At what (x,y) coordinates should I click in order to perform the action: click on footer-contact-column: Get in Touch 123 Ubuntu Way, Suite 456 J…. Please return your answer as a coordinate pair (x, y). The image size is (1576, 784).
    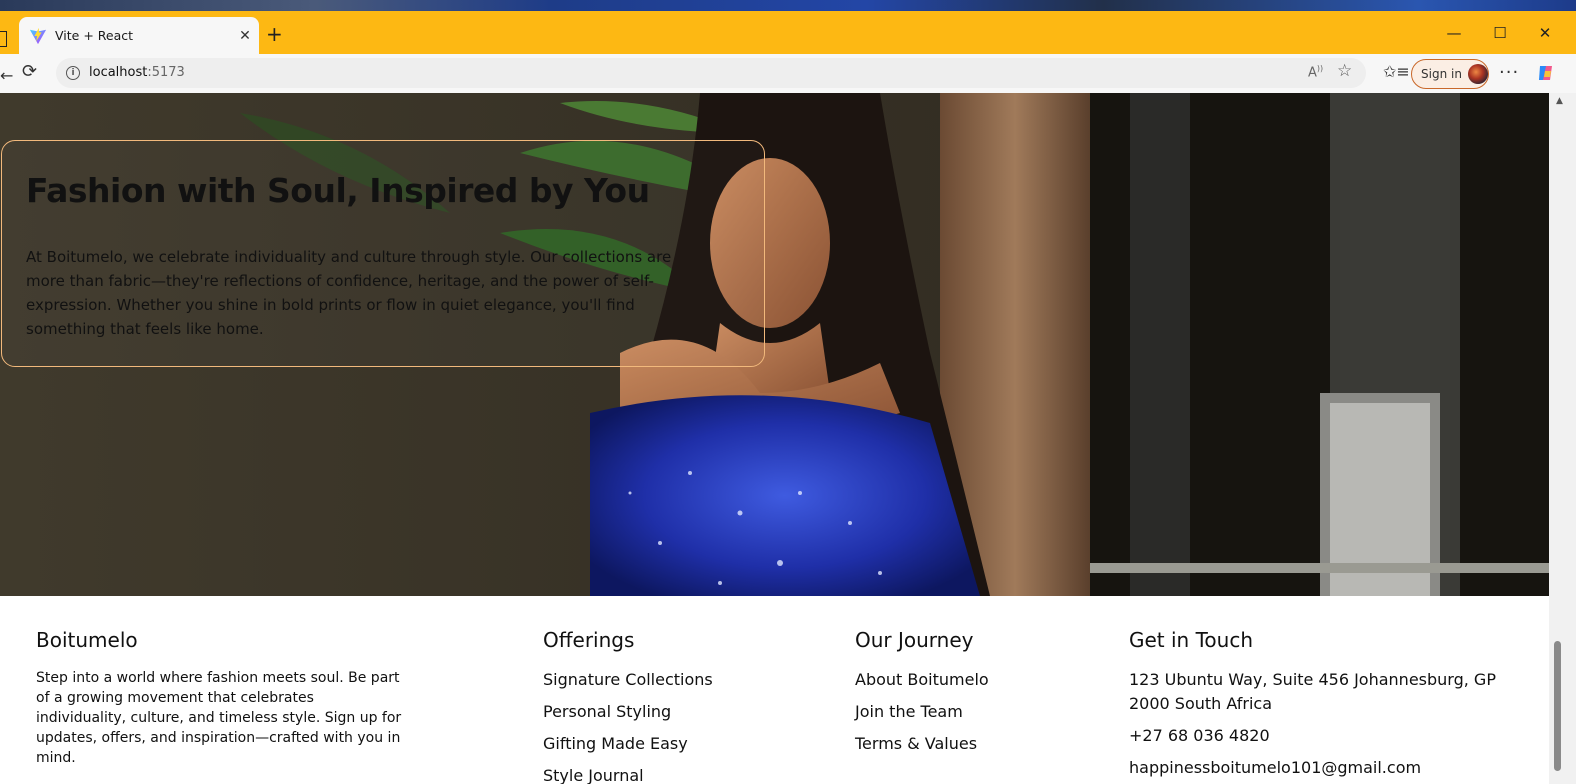
    Looking at the image, I should click on (1319, 706).